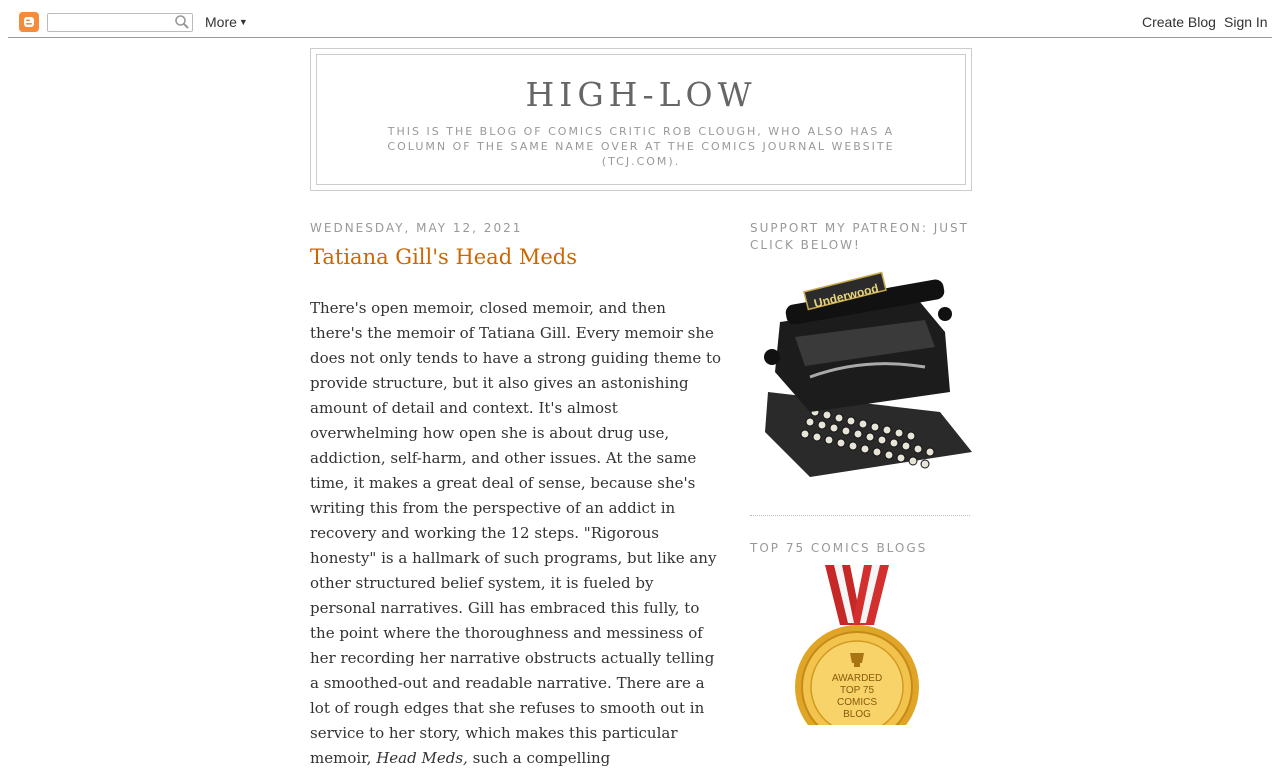  I want to click on search-input, so click(120, 22).